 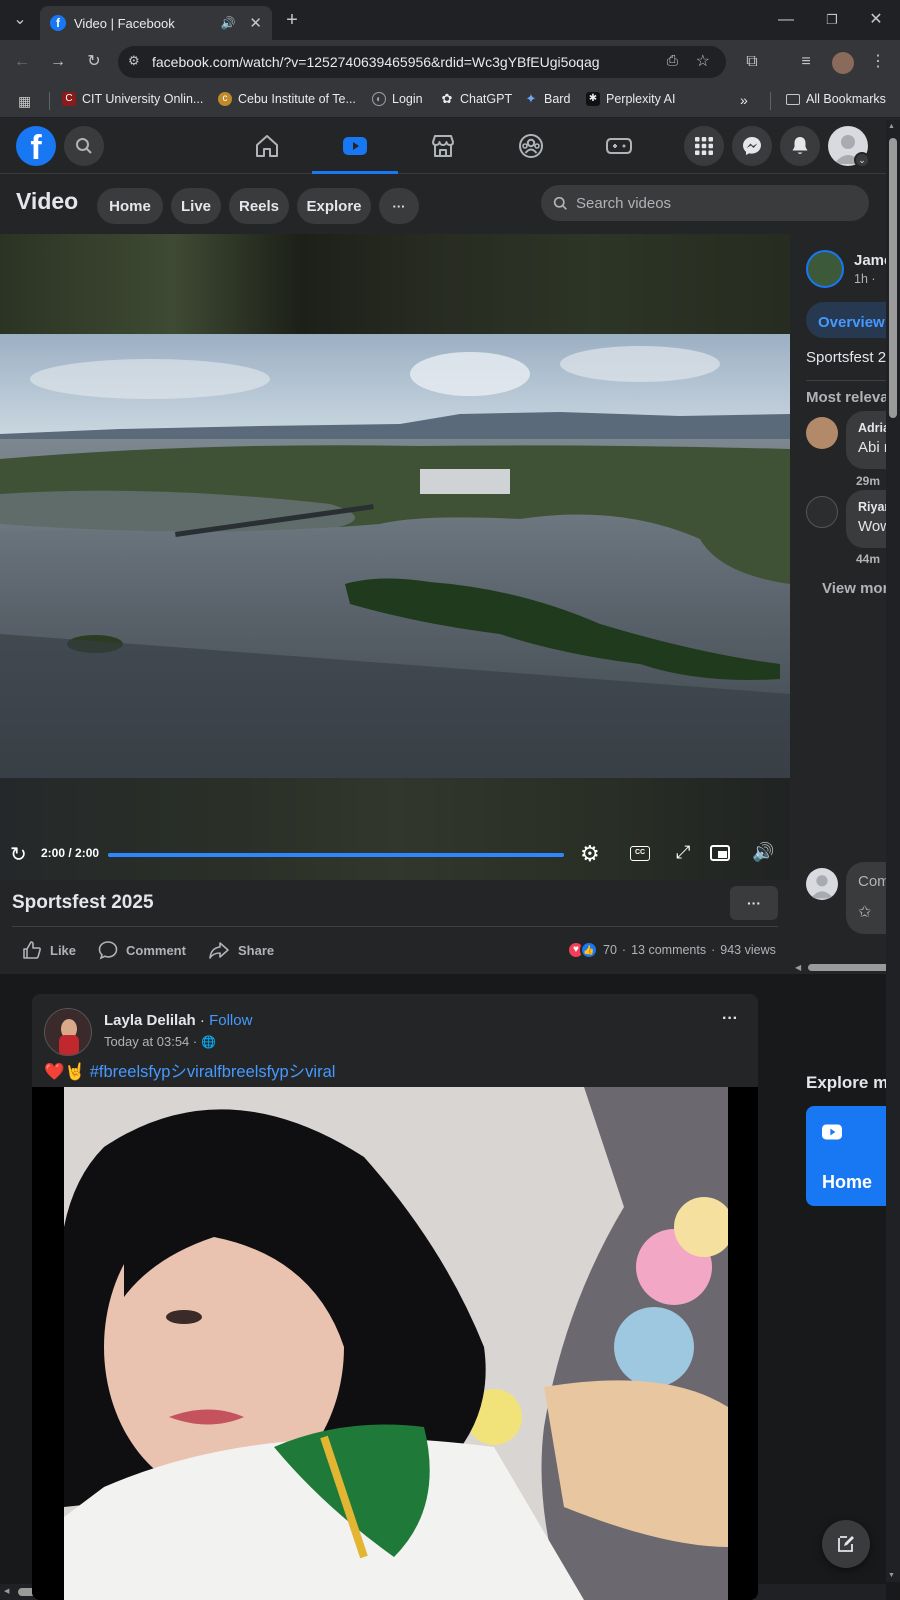 What do you see at coordinates (610, 950) in the screenshot?
I see `reaction-count: 70` at bounding box center [610, 950].